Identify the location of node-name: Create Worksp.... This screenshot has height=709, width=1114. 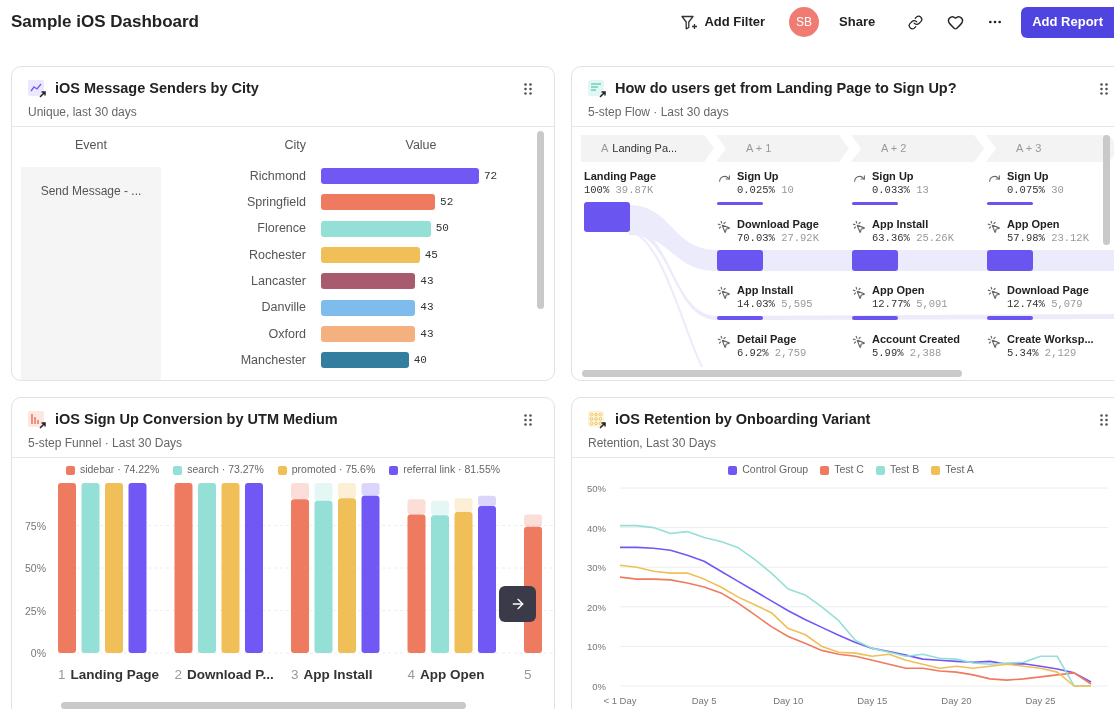
(1050, 339).